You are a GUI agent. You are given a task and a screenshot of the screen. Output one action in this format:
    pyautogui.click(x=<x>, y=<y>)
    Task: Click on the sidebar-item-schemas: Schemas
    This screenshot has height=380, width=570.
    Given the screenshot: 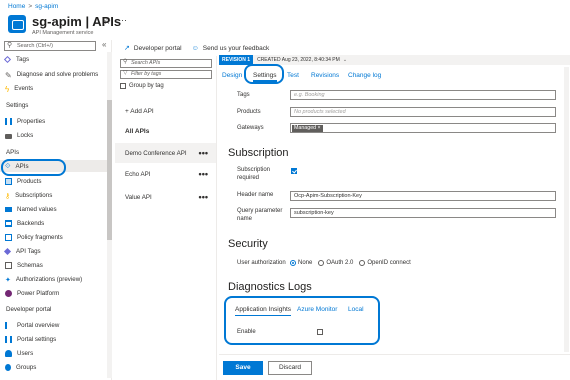 What is the action you would take?
    pyautogui.click(x=24, y=265)
    